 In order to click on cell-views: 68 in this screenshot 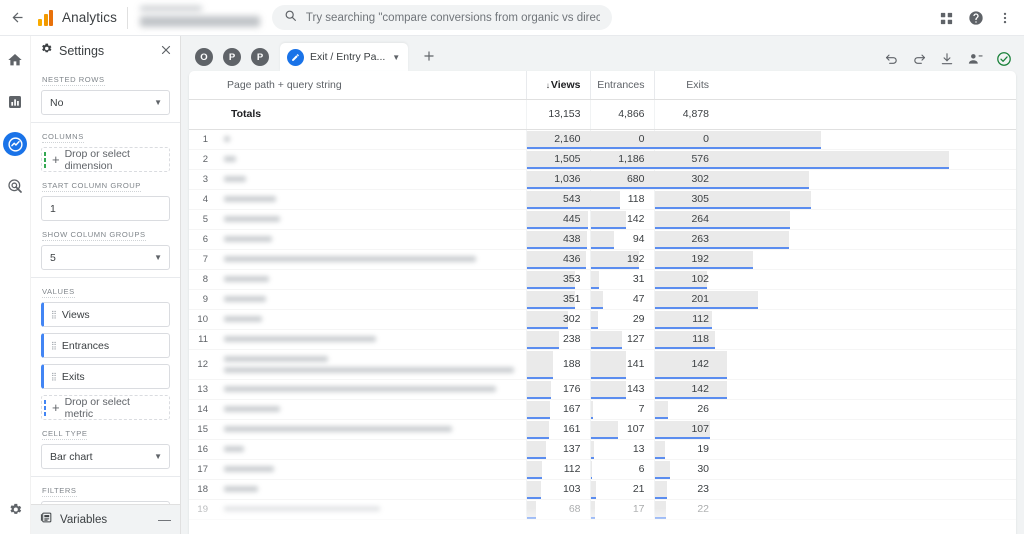, I will do `click(557, 509)`.